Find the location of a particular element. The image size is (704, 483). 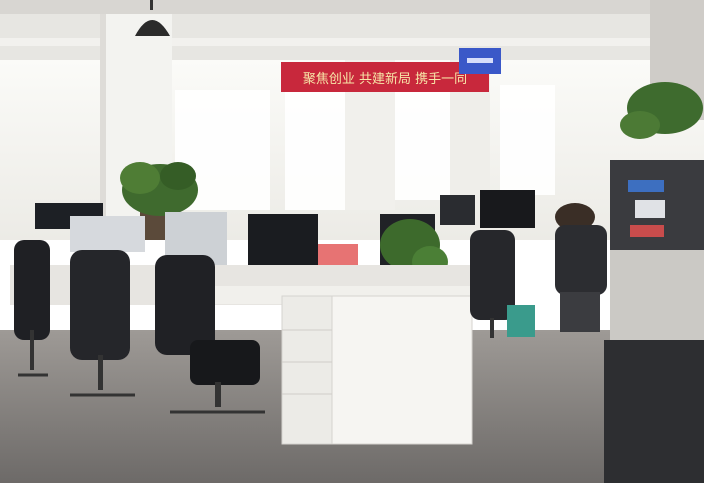

banner: 聚焦创业 共建新局 携手一同 is located at coordinates (385, 77).